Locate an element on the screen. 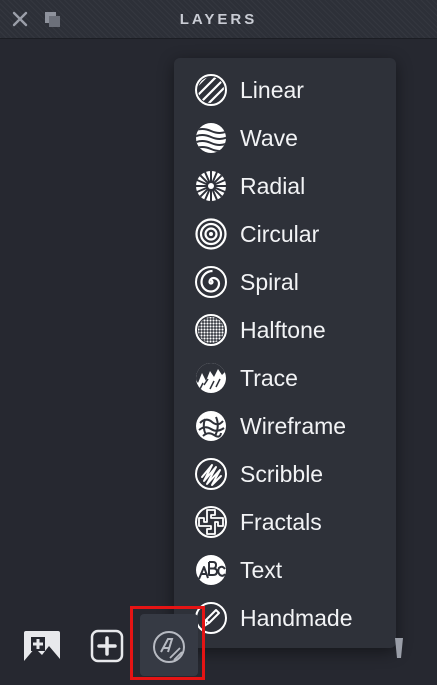 The height and width of the screenshot is (685, 437). wave-icon is located at coordinates (211, 138).